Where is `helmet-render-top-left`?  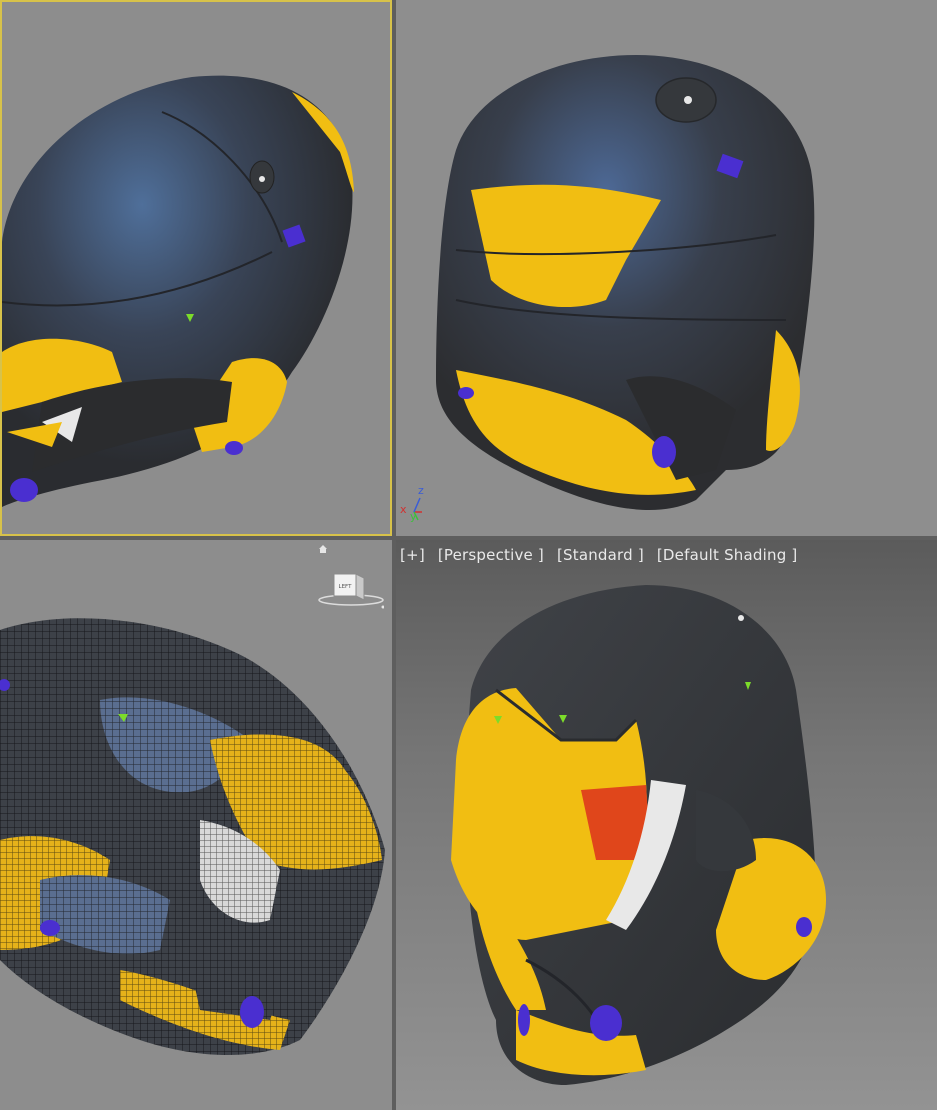
helmet-render-top-left is located at coordinates (178, 291).